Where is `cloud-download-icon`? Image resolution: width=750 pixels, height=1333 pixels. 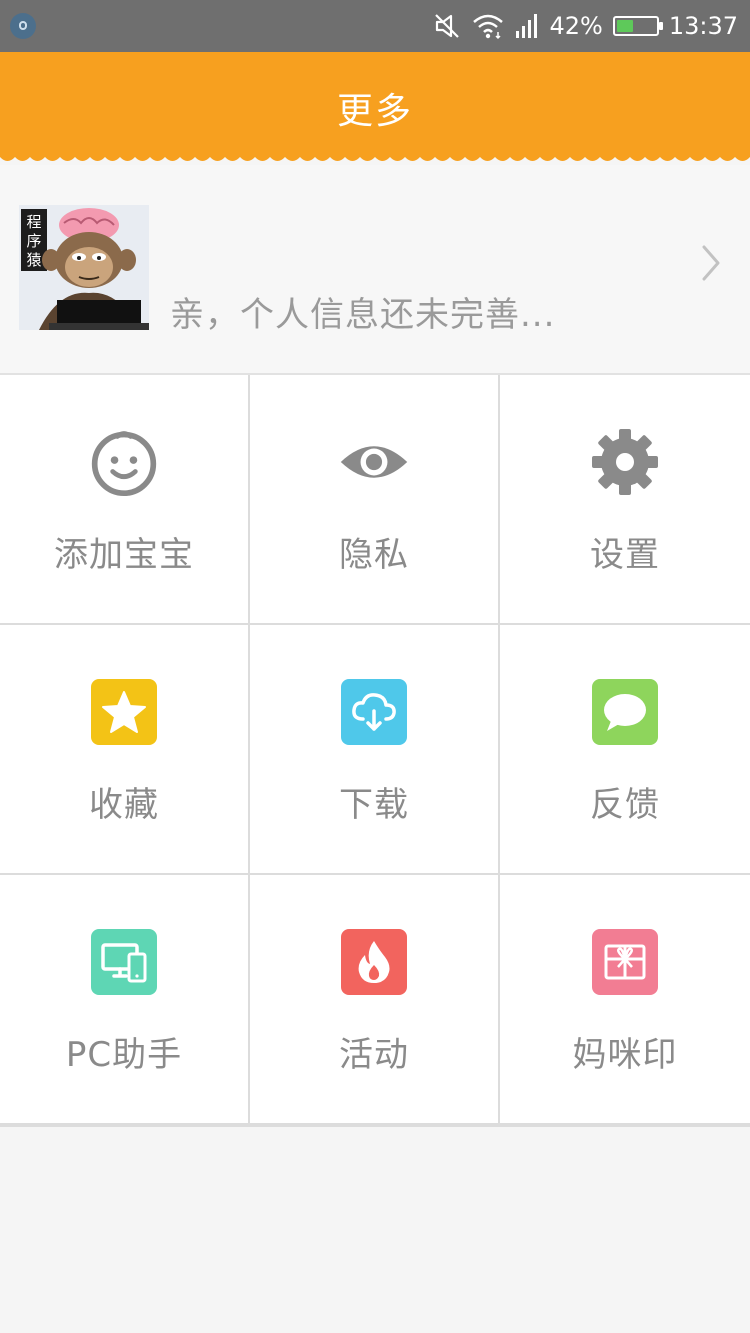
cloud-download-icon is located at coordinates (374, 712).